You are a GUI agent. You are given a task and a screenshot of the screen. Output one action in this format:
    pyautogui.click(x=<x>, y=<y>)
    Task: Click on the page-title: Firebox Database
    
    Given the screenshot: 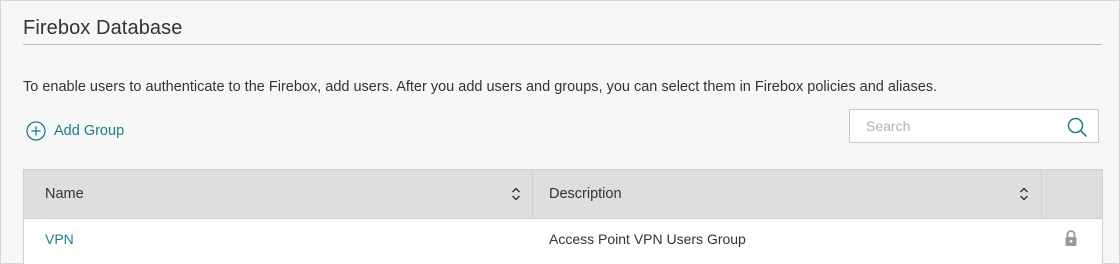 What is the action you would take?
    pyautogui.click(x=103, y=28)
    